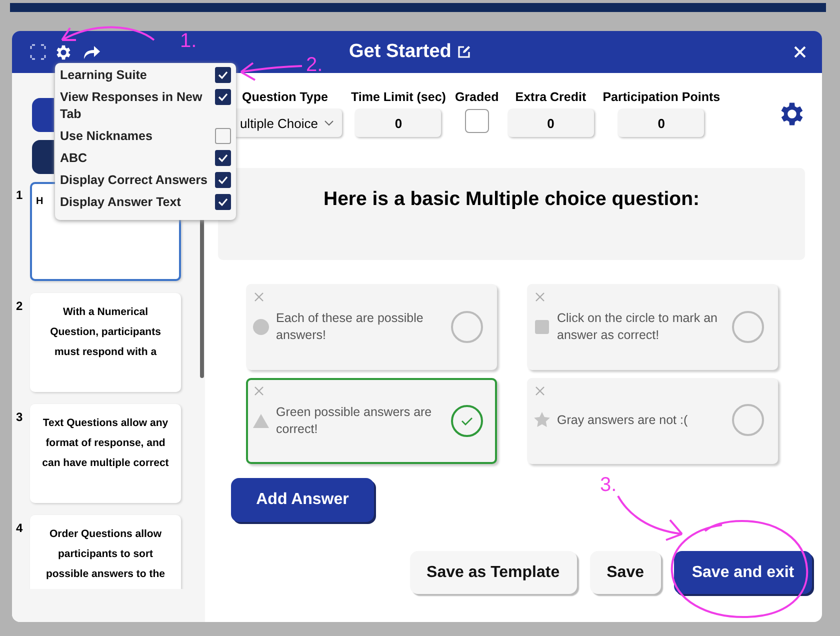 The width and height of the screenshot is (840, 636). What do you see at coordinates (608, 485) in the screenshot?
I see `annotation-number: 3.` at bounding box center [608, 485].